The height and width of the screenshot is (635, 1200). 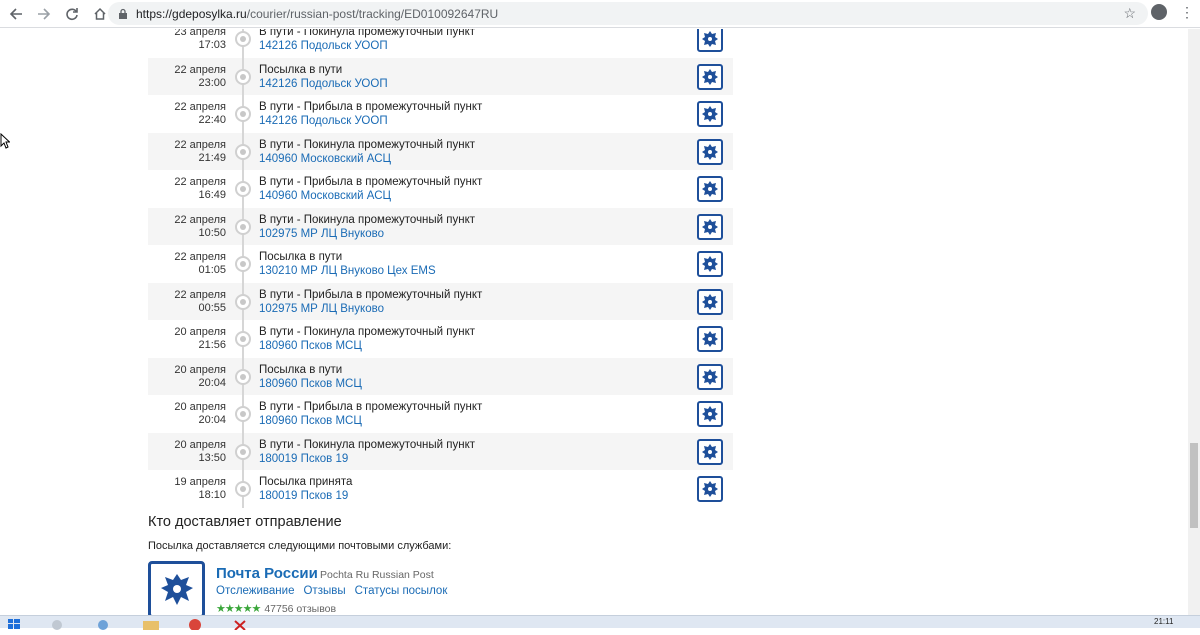 What do you see at coordinates (347, 271) in the screenshot?
I see `event-place-link: 130210 МР ЛЦ Внуково Цех EMS` at bounding box center [347, 271].